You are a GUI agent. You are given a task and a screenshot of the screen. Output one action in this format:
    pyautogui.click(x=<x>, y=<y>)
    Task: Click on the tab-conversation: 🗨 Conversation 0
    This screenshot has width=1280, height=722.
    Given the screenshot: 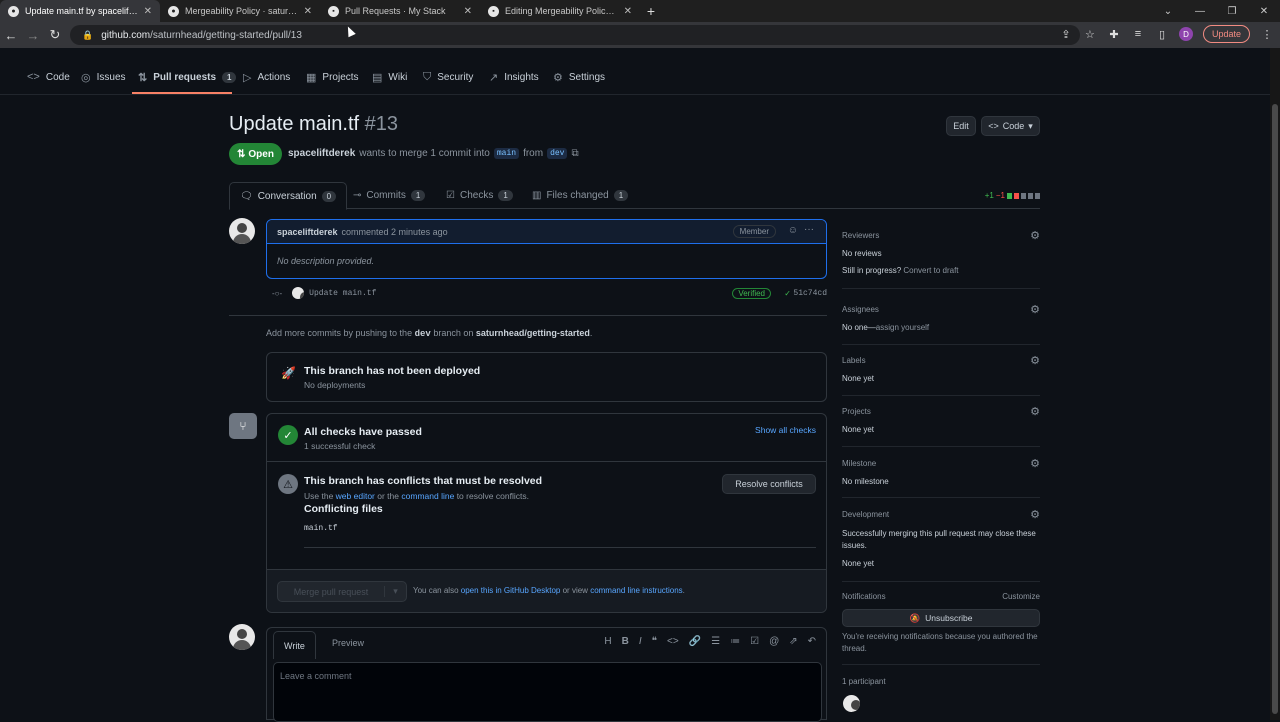 What is the action you would take?
    pyautogui.click(x=288, y=196)
    